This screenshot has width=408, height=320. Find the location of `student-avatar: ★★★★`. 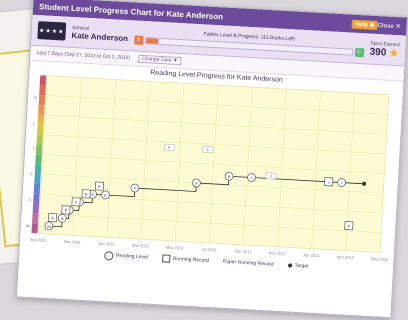

student-avatar: ★★★★ is located at coordinates (52, 31).